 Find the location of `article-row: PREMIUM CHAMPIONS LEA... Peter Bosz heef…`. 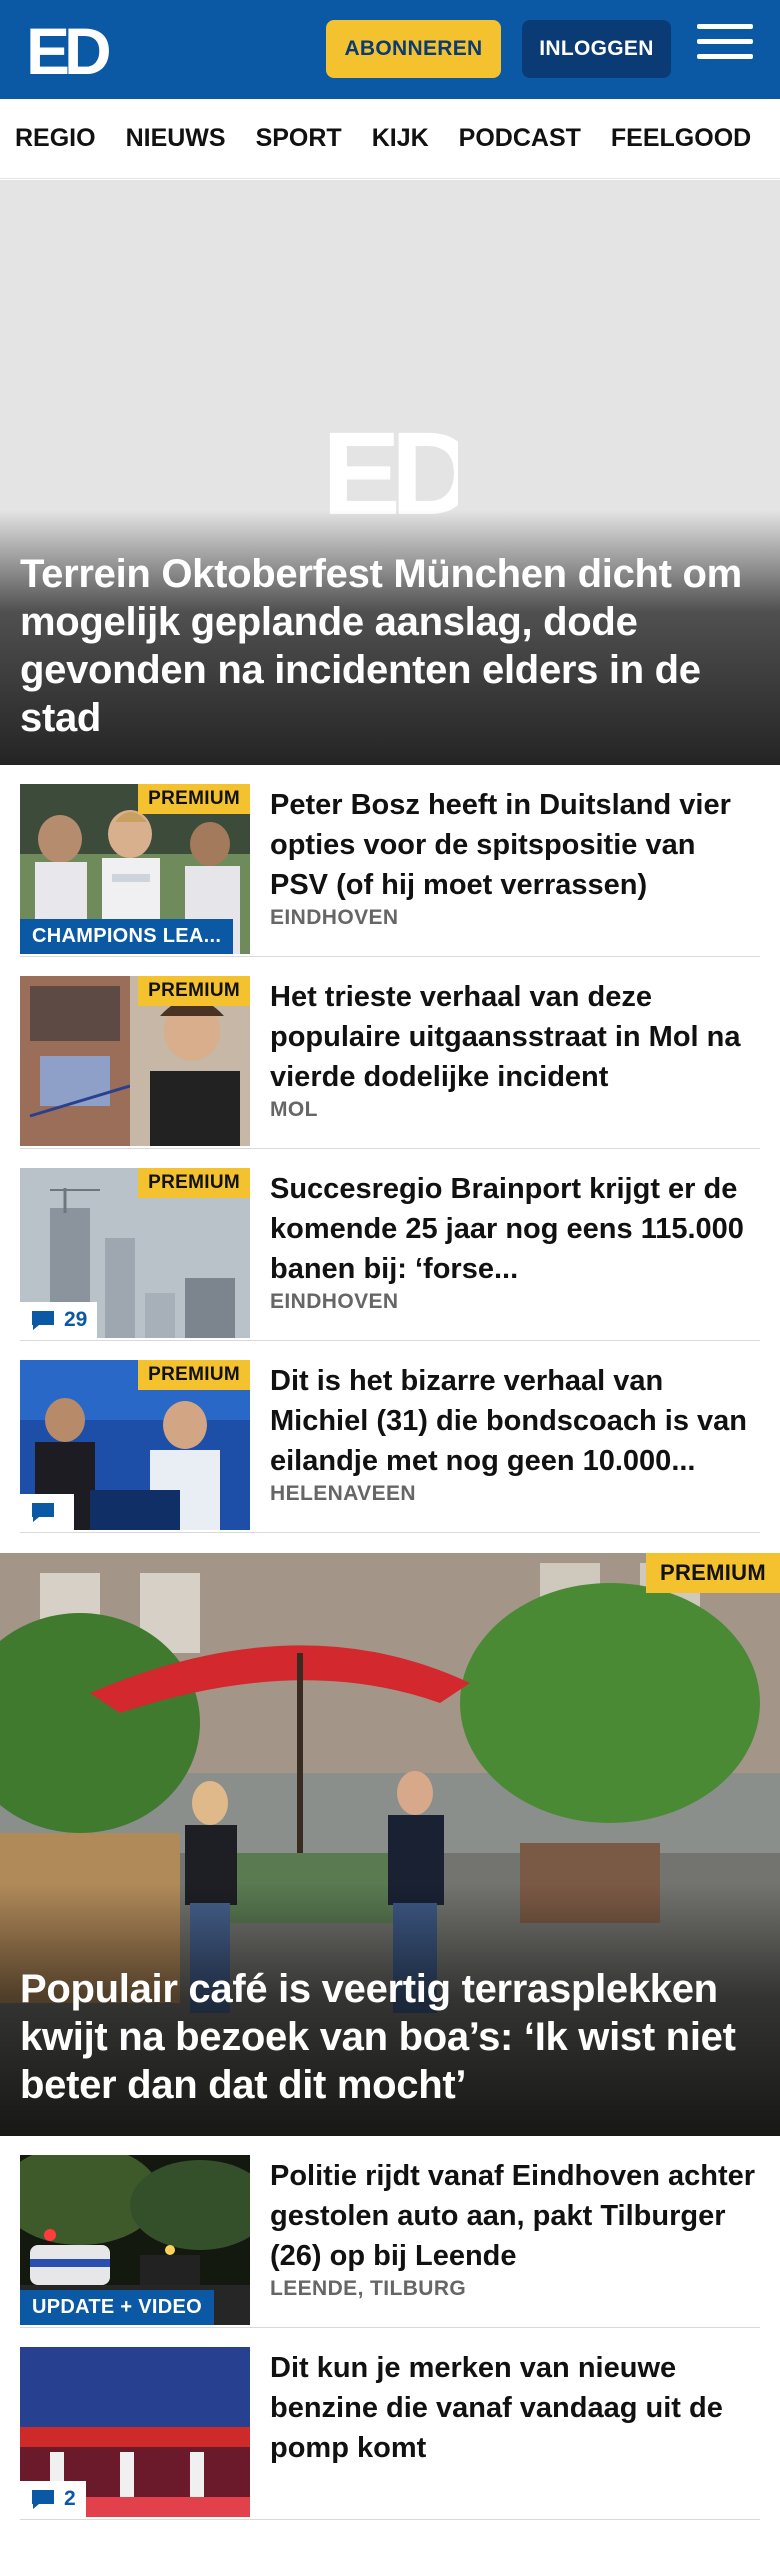

article-row: PREMIUM CHAMPIONS LEA... Peter Bosz heef… is located at coordinates (390, 861).